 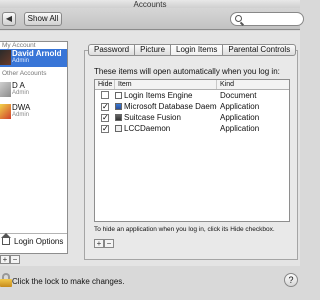 I want to click on table-row: ✓ Microsoft Database Daemo Application, so click(x=192, y=106).